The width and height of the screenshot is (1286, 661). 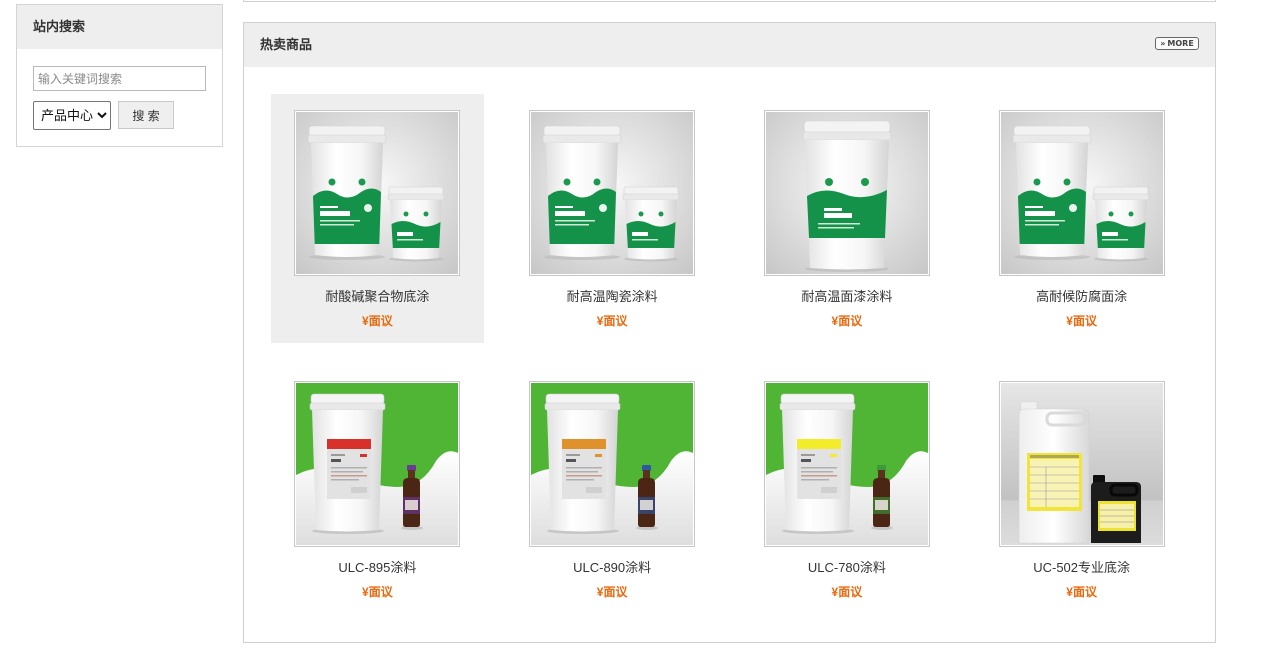 What do you see at coordinates (146, 115) in the screenshot?
I see `search-button: 搜 索` at bounding box center [146, 115].